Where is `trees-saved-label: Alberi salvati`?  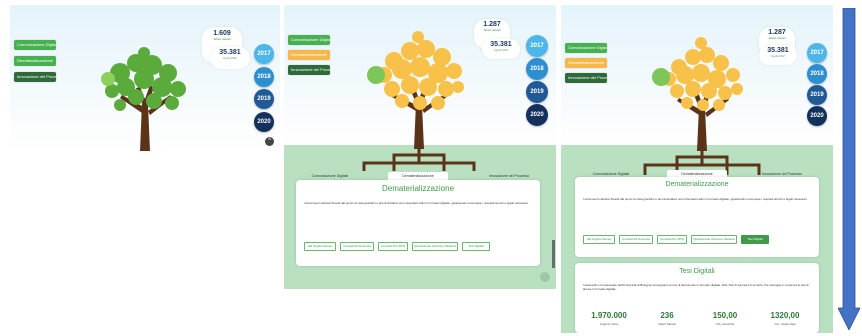 trees-saved-label: Alberi salvati is located at coordinates (222, 39).